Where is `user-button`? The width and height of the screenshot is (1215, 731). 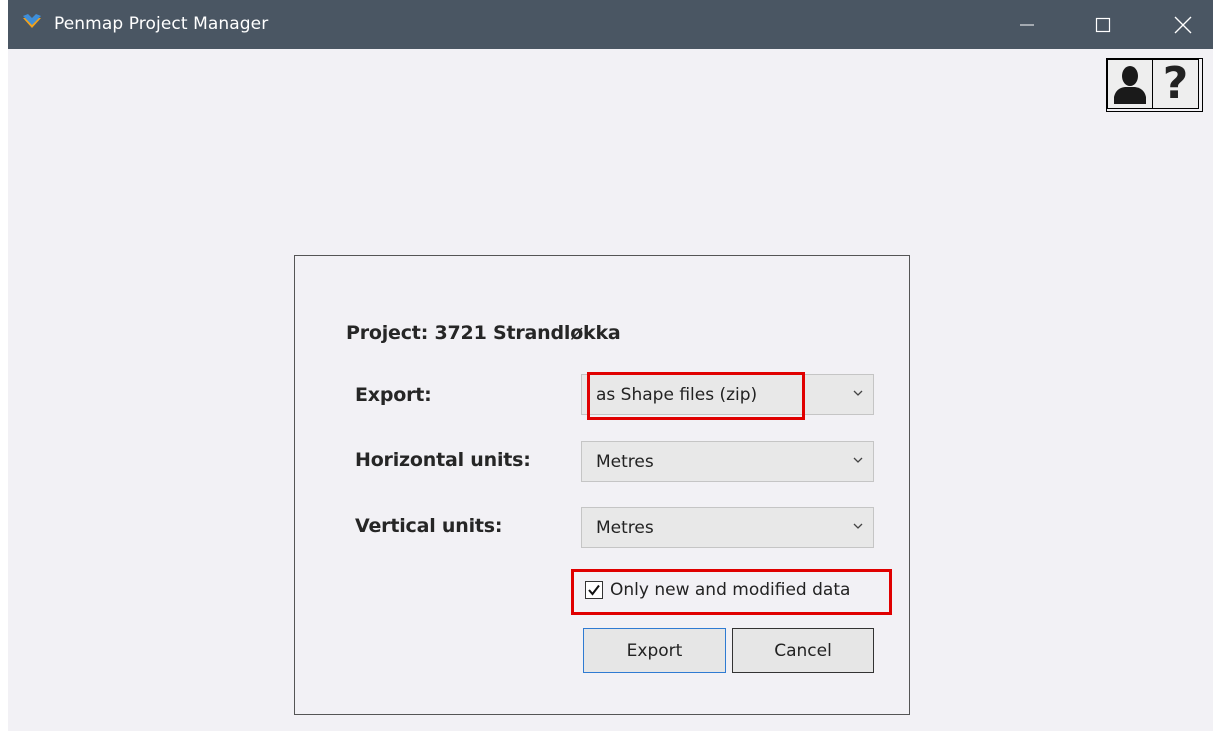
user-button is located at coordinates (1130, 84).